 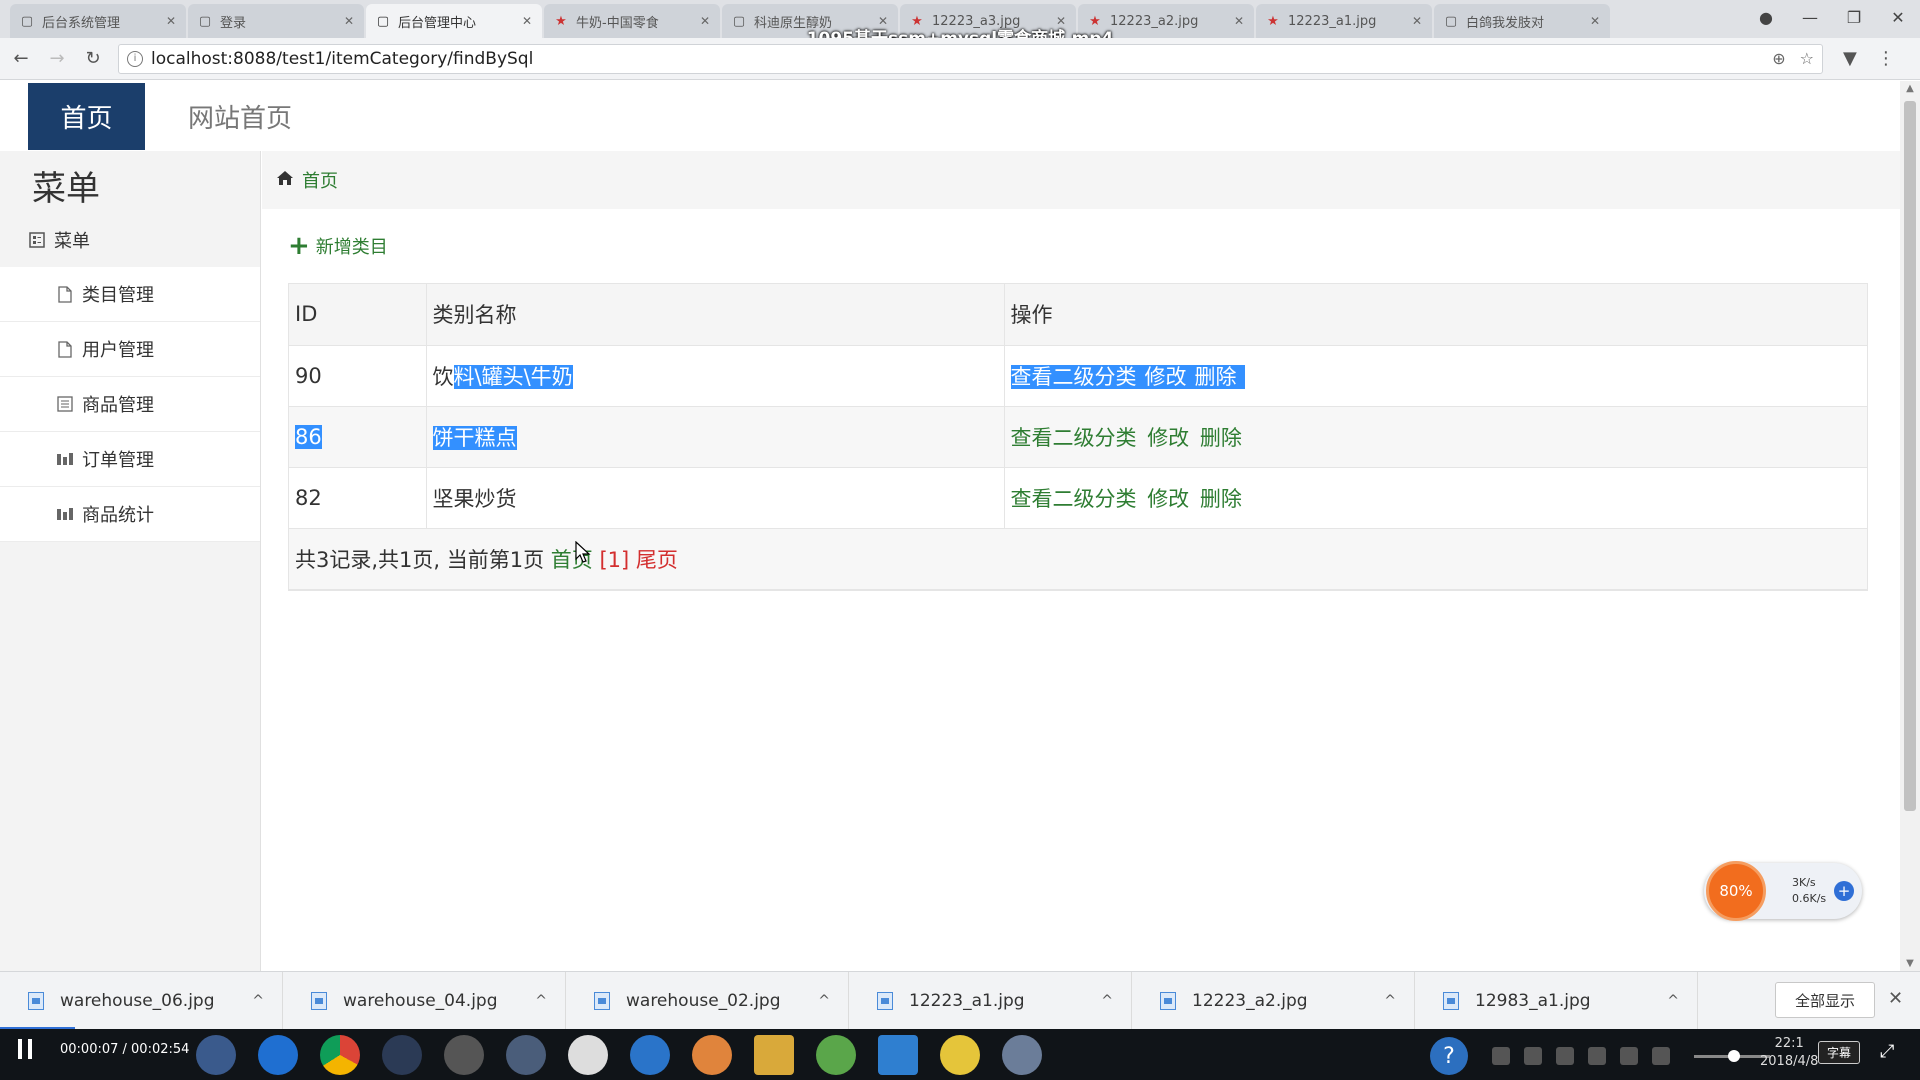 What do you see at coordinates (1910, 456) in the screenshot?
I see `scrollbar-thumb` at bounding box center [1910, 456].